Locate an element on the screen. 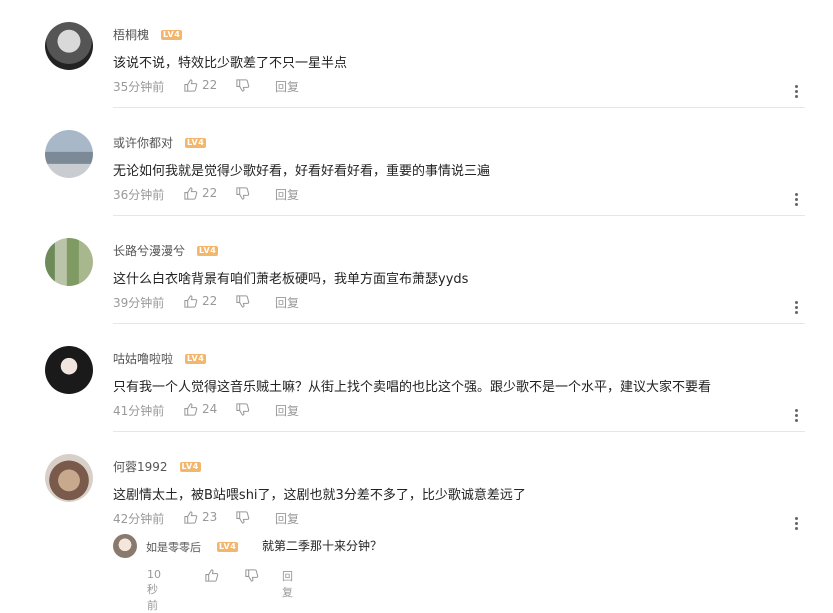 This screenshot has height=613, width=833. timestamp: 36分钟前 is located at coordinates (139, 195).